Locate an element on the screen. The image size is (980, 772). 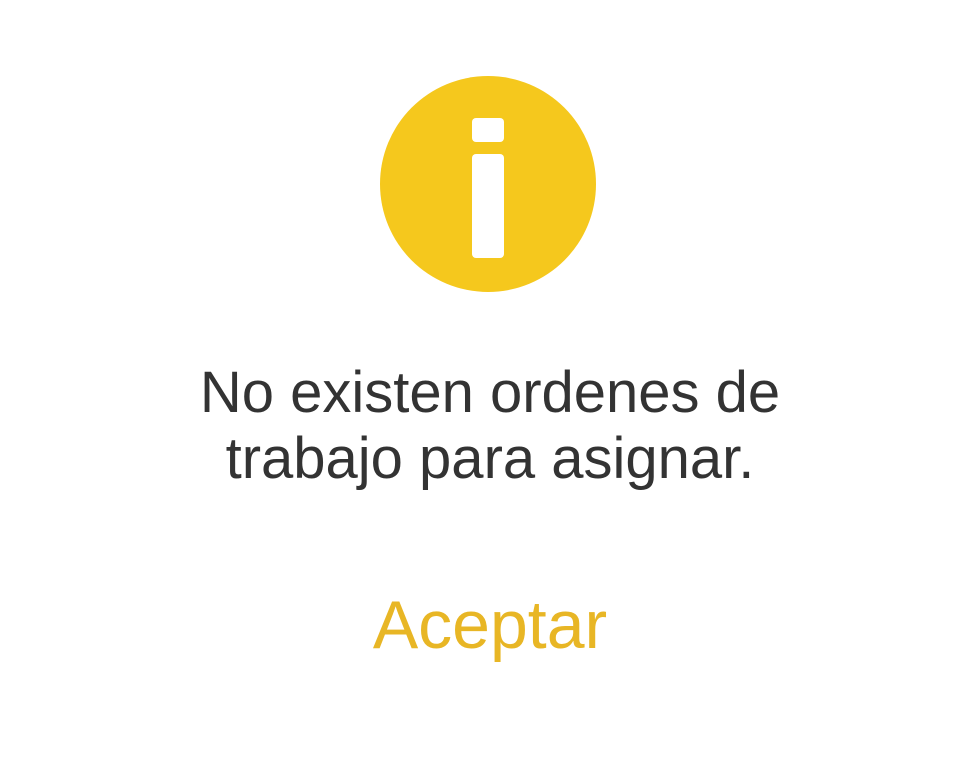
accept-button: Aceptar is located at coordinates (490, 625).